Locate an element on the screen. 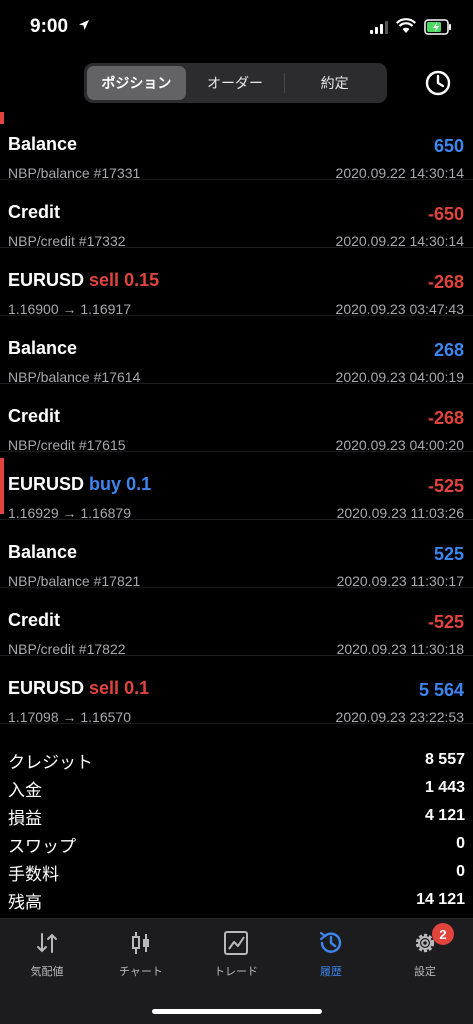 The width and height of the screenshot is (473, 1024). candlestick-icon is located at coordinates (140, 943).